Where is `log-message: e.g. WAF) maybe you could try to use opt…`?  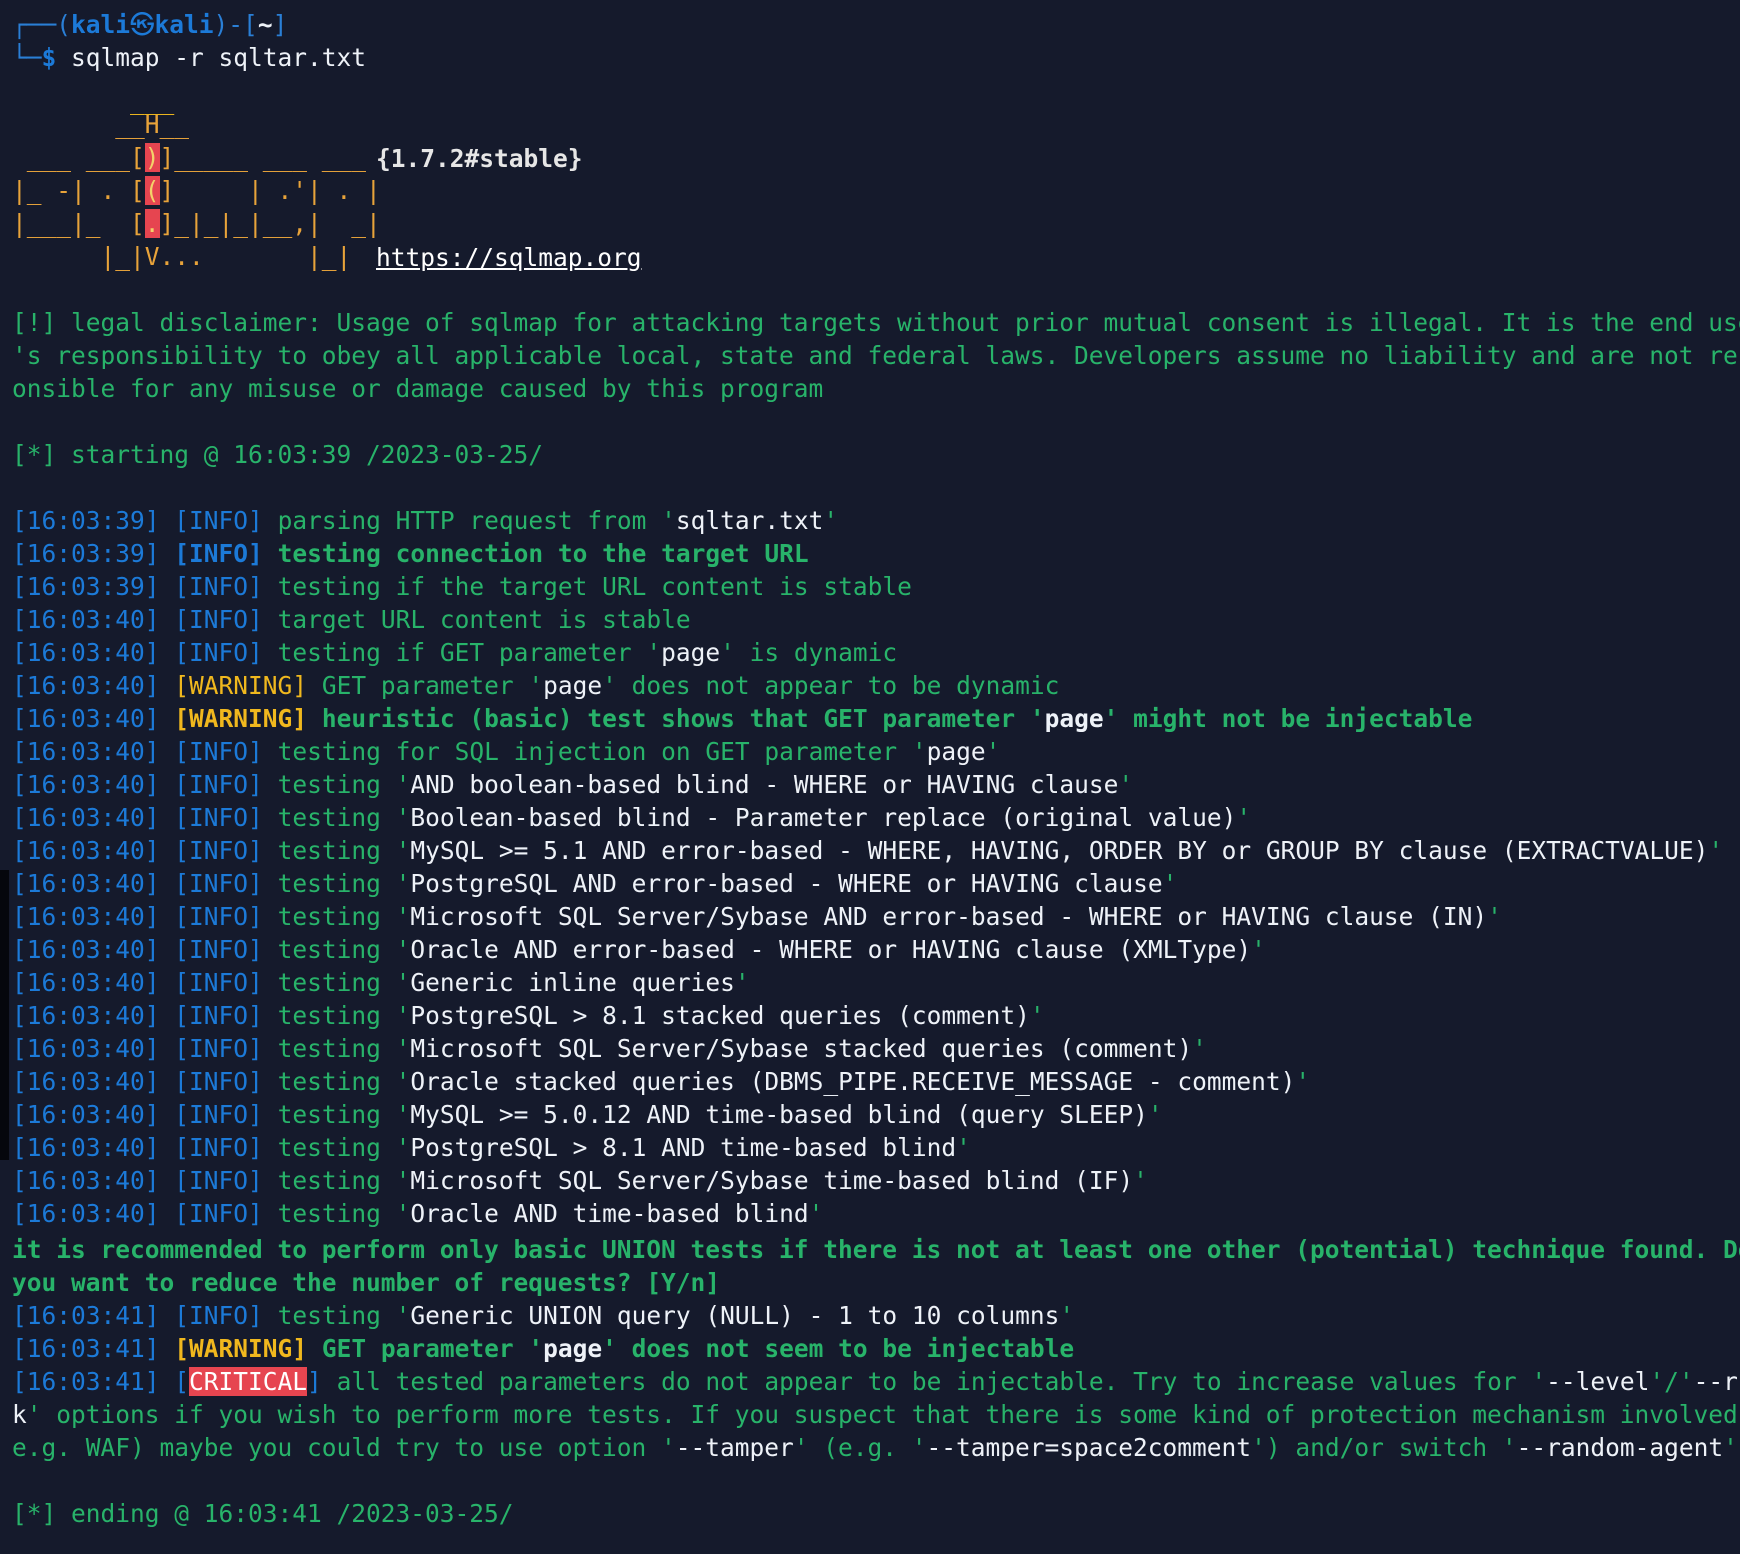
log-message: e.g. WAF) maybe you could try to use opt… is located at coordinates (344, 1447).